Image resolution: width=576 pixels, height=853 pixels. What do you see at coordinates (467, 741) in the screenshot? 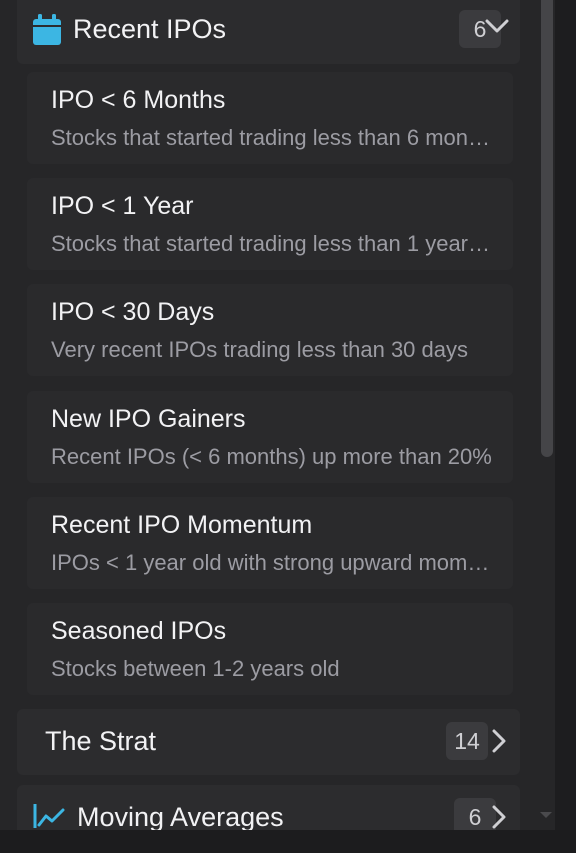
I see `group-count-badge: 14` at bounding box center [467, 741].